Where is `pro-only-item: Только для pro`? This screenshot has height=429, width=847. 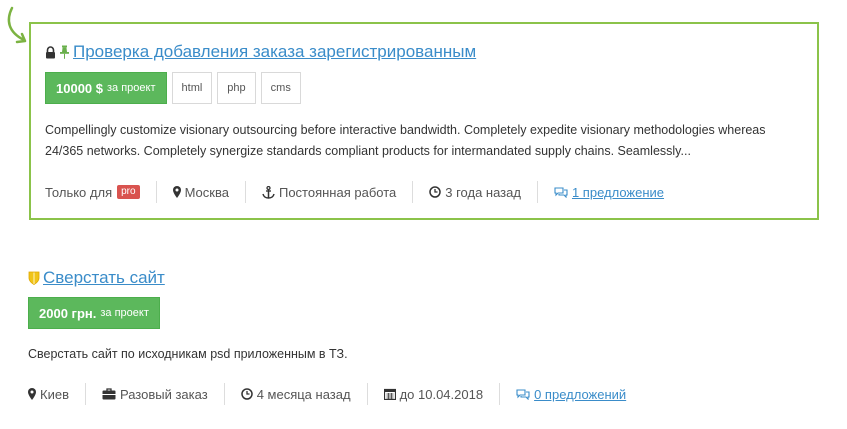
pro-only-item: Только для pro is located at coordinates (92, 192).